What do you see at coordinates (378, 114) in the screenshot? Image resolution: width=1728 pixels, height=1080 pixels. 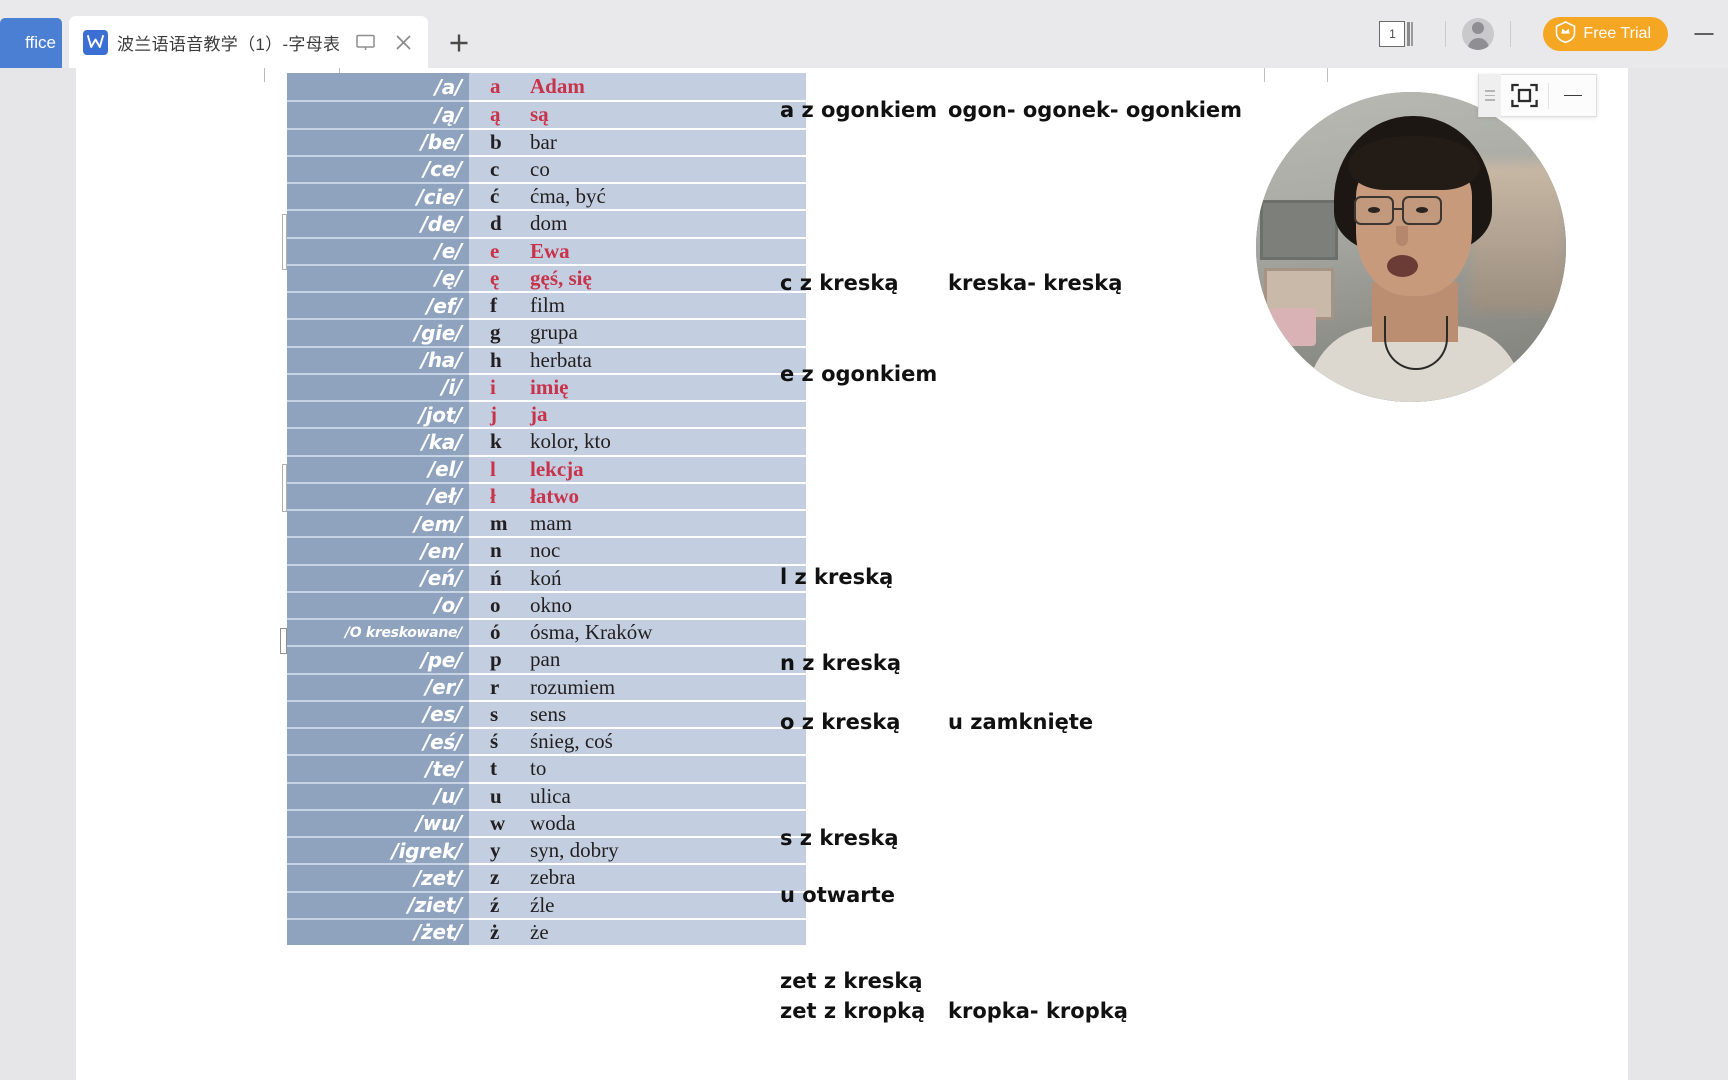 I see `phonetic-cell: /ą/` at bounding box center [378, 114].